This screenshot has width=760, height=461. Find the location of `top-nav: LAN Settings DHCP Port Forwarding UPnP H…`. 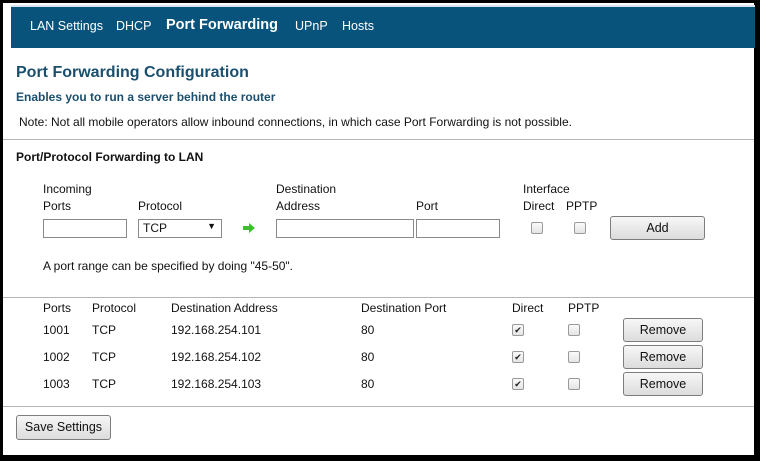

top-nav: LAN Settings DHCP Port Forwarding UPnP H… is located at coordinates (383, 26).